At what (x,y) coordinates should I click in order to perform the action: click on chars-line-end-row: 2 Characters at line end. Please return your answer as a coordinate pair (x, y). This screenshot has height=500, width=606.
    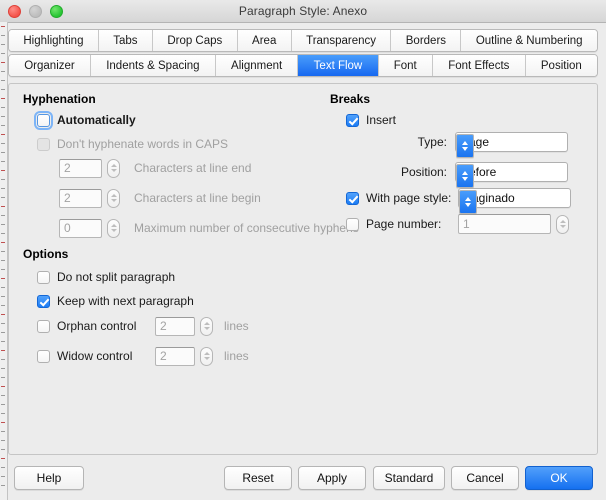
    Looking at the image, I should click on (155, 168).